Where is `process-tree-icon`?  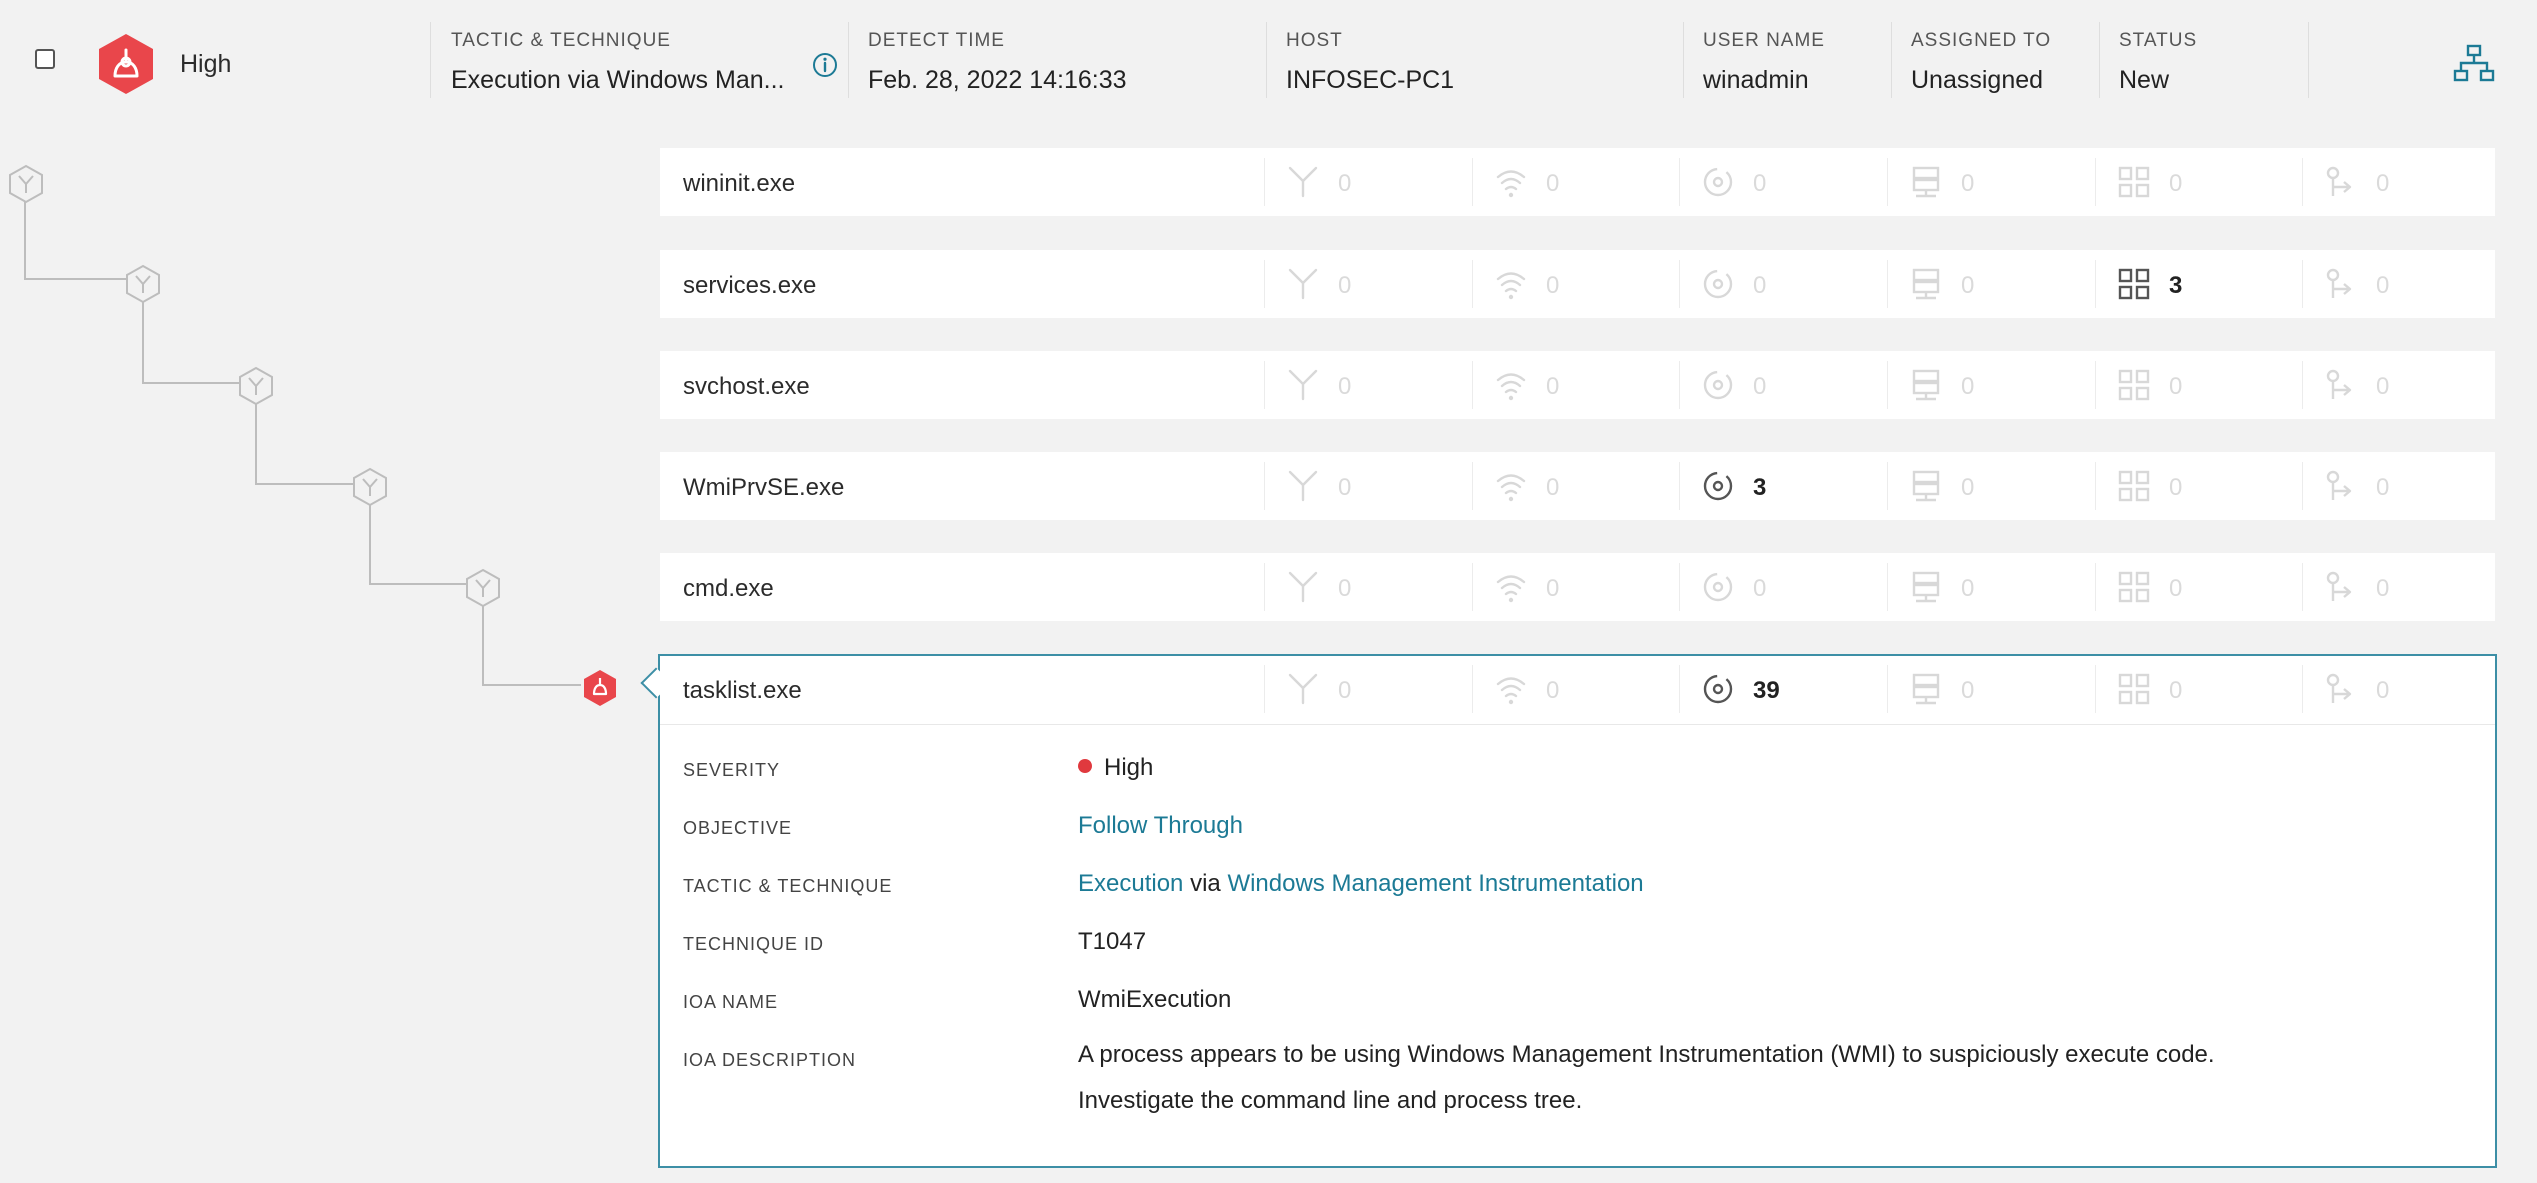 process-tree-icon is located at coordinates (2474, 63).